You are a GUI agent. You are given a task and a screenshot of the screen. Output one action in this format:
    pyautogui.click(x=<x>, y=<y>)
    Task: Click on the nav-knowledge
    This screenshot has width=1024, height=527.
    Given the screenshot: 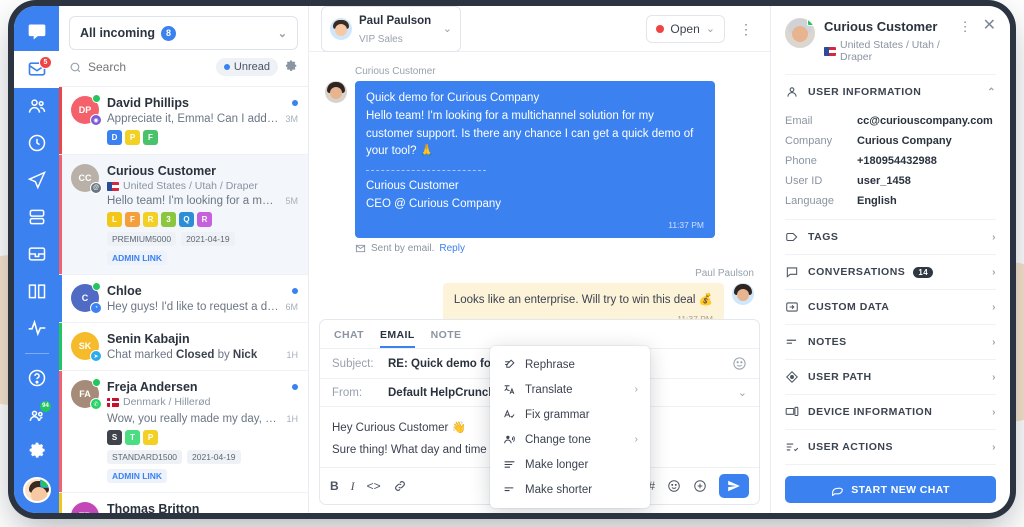 What is the action you would take?
    pyautogui.click(x=36, y=217)
    